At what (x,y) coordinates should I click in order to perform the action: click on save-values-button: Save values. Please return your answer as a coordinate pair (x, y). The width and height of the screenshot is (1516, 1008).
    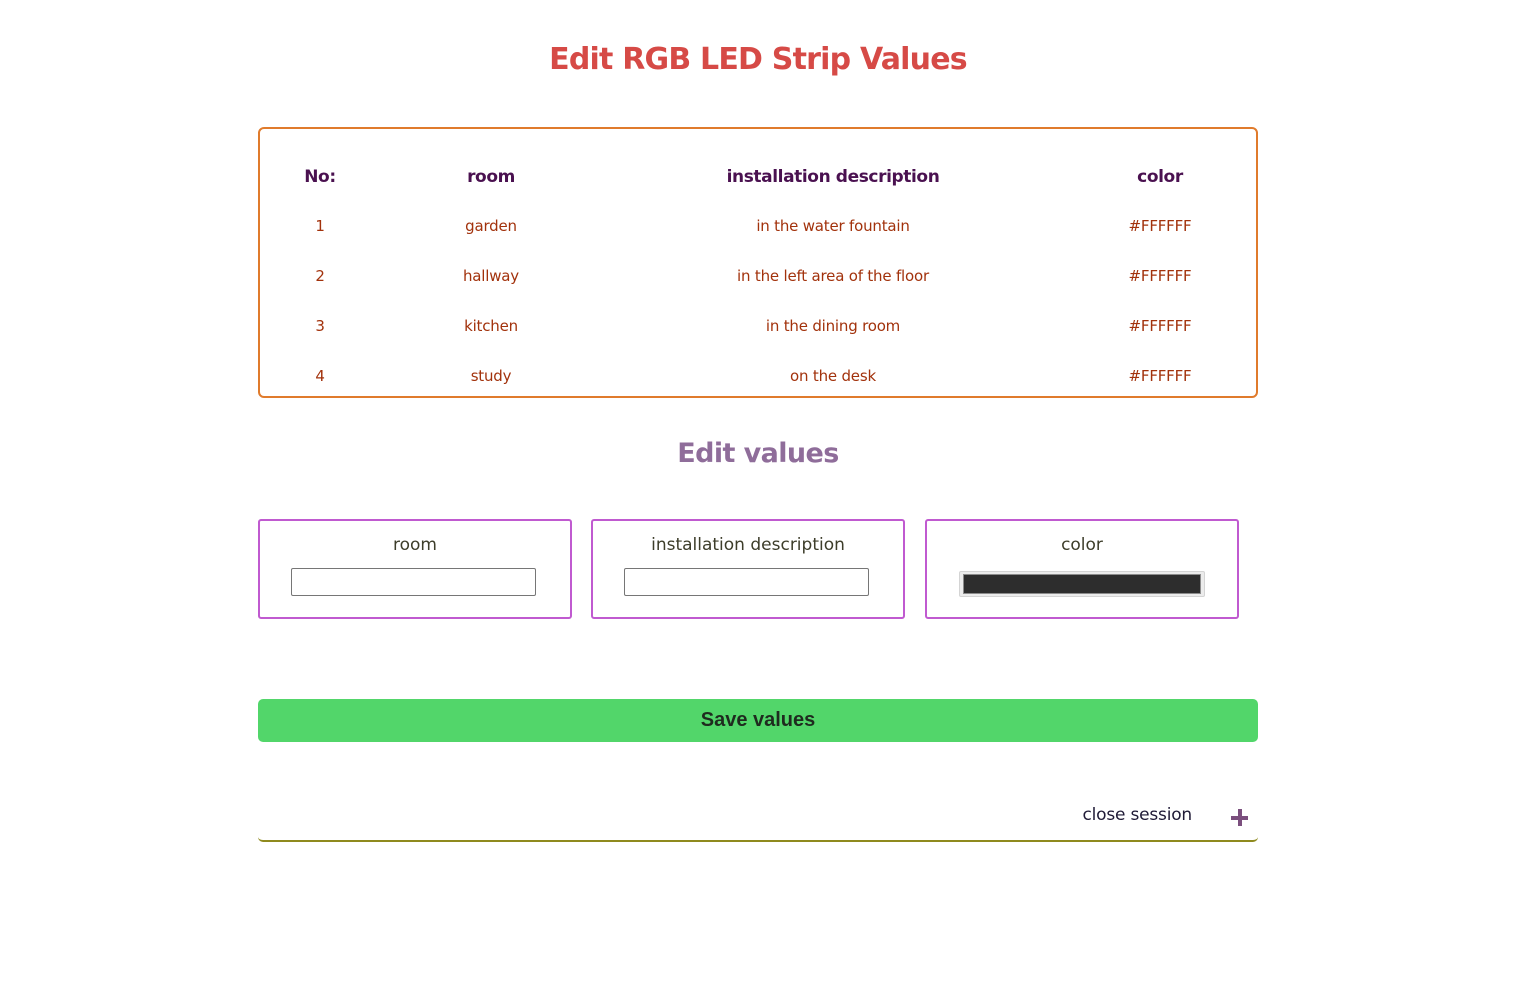
    Looking at the image, I should click on (758, 720).